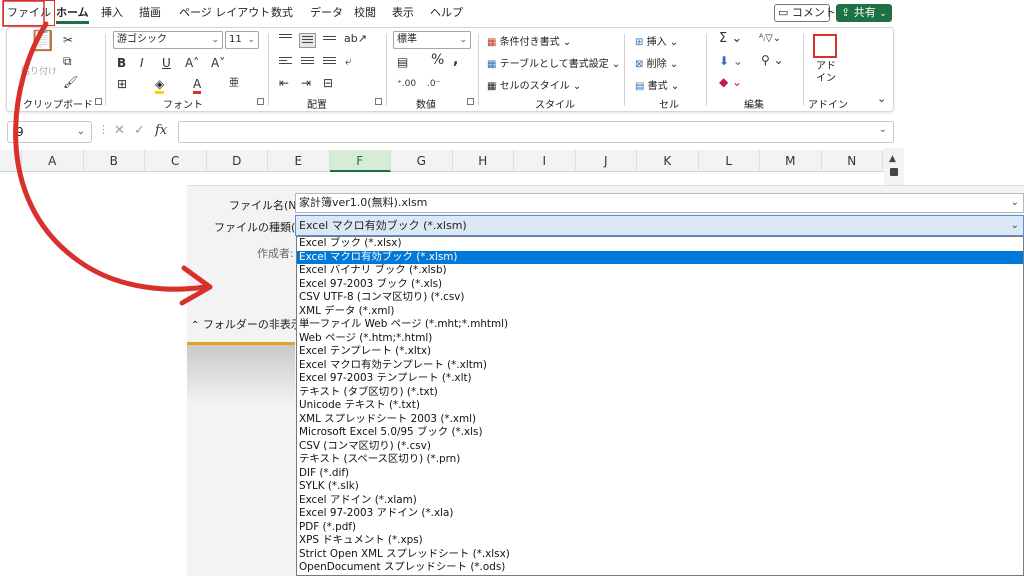 This screenshot has width=1024, height=576. Describe the element at coordinates (285, 62) in the screenshot. I see `align-left-icon` at that location.